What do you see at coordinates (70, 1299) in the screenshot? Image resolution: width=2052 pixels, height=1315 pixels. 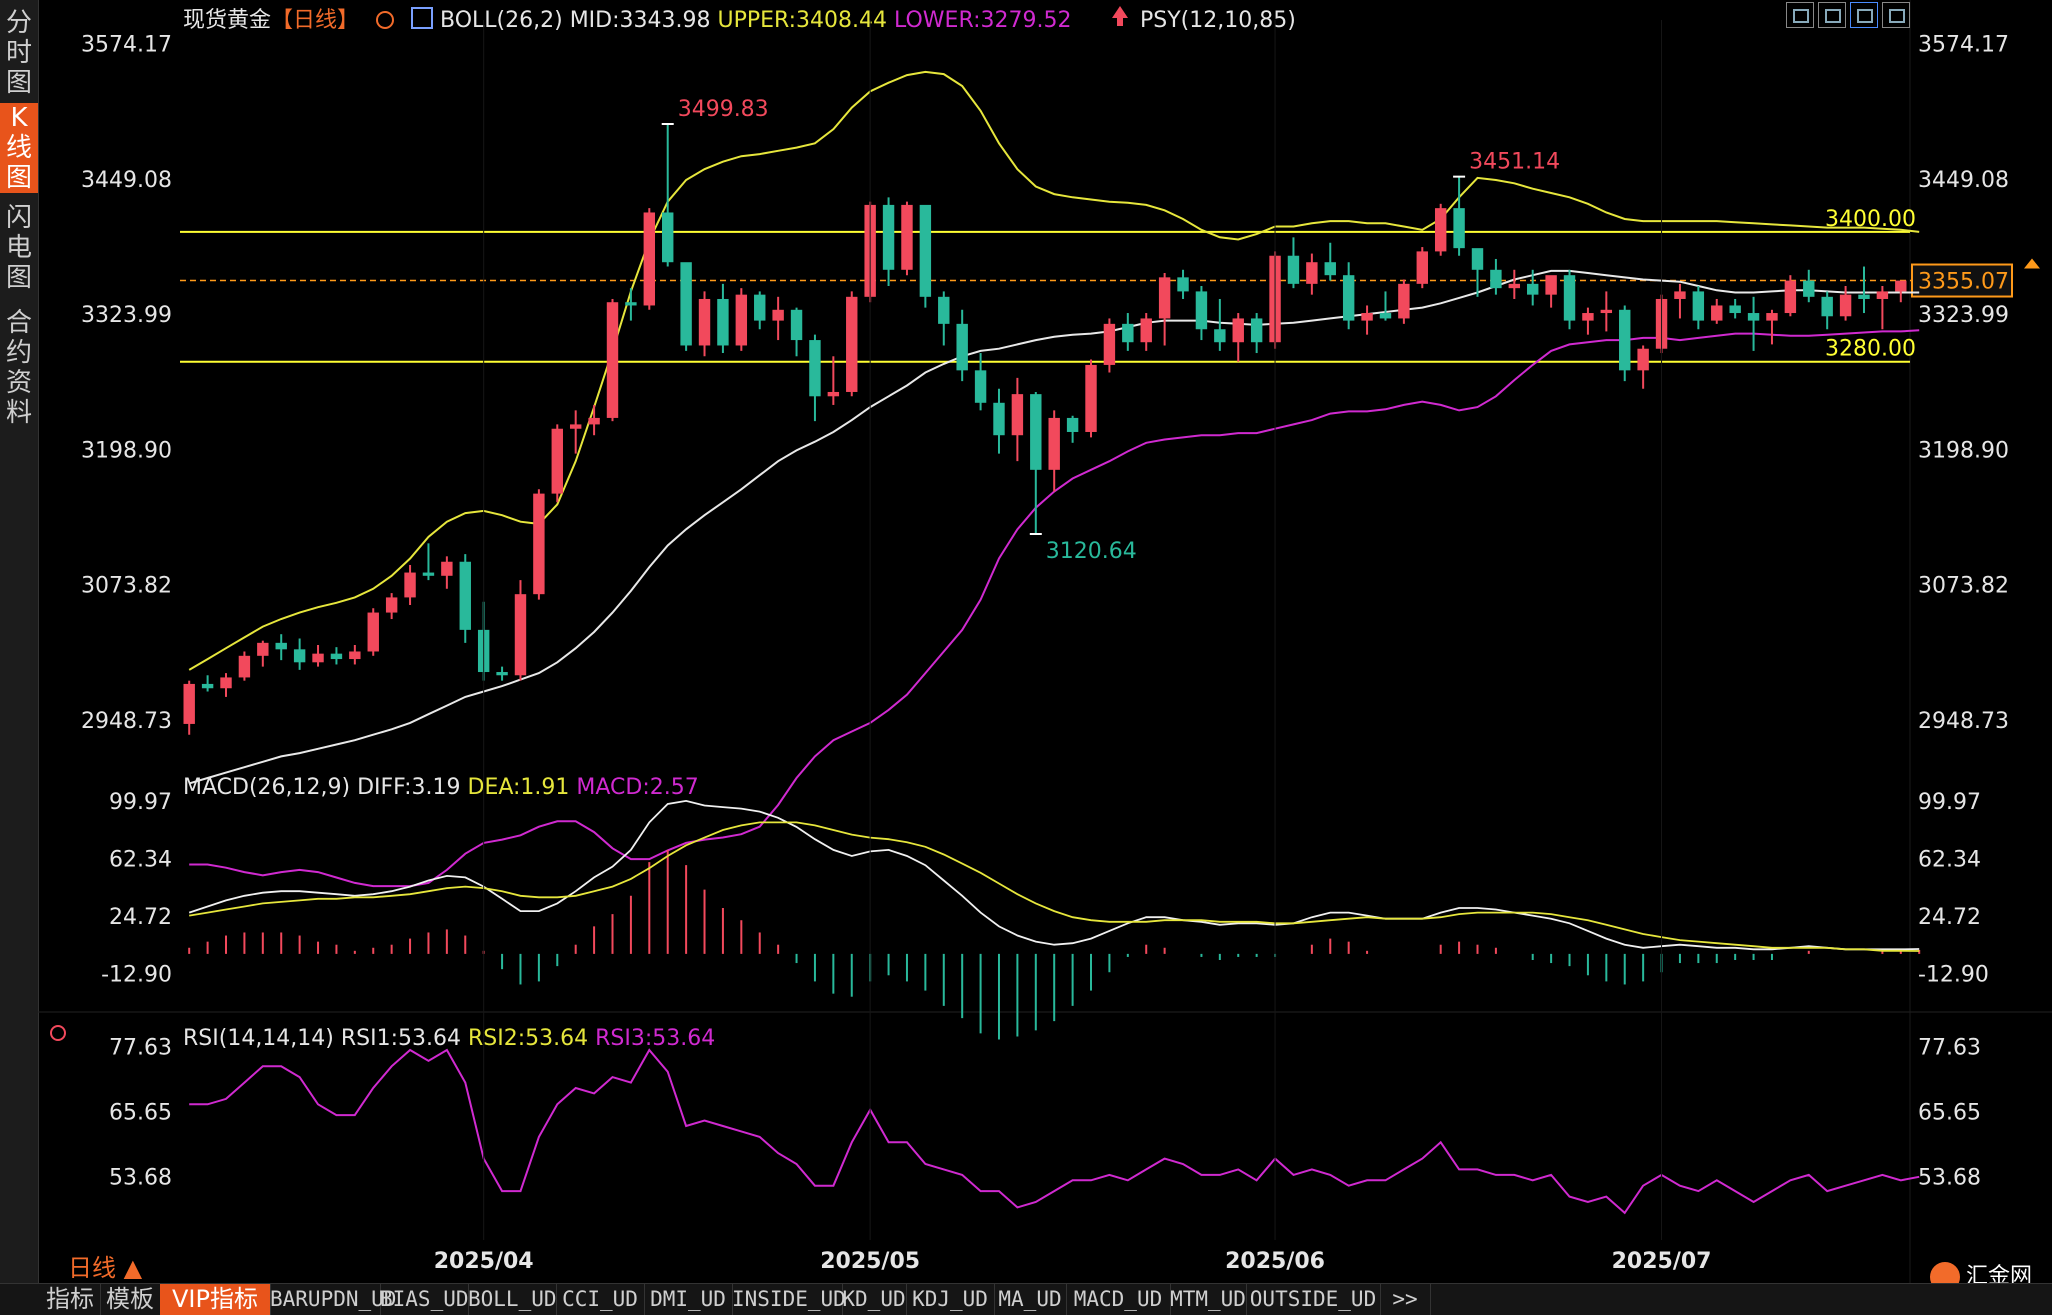 I see `tab--: 指标` at bounding box center [70, 1299].